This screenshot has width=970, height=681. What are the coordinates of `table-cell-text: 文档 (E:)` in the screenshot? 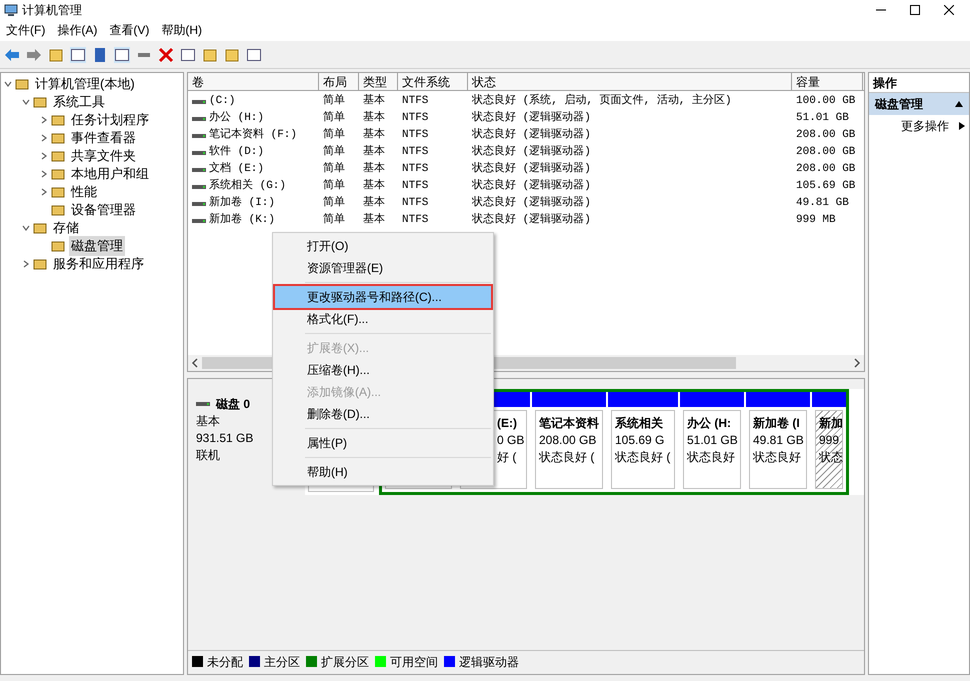 It's located at (236, 169).